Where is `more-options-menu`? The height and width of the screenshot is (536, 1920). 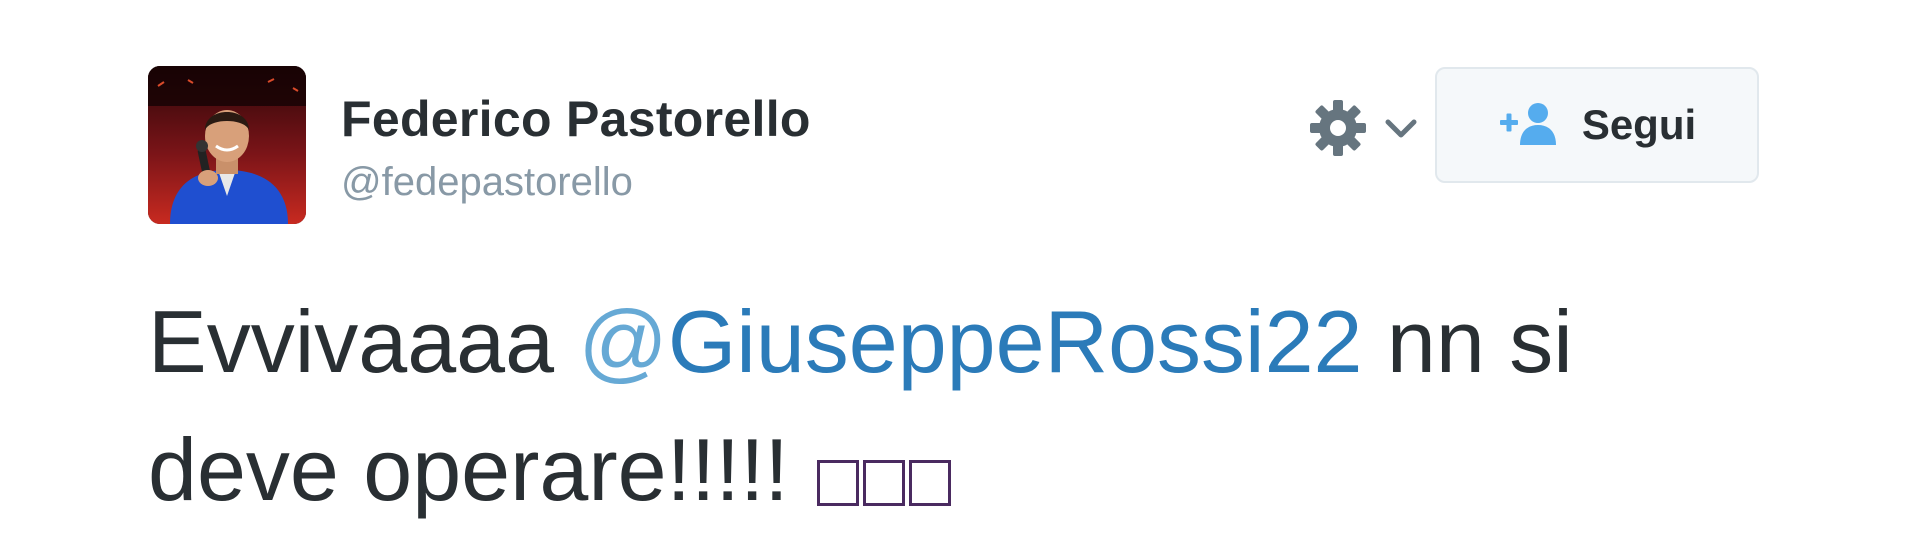 more-options-menu is located at coordinates (1363, 130).